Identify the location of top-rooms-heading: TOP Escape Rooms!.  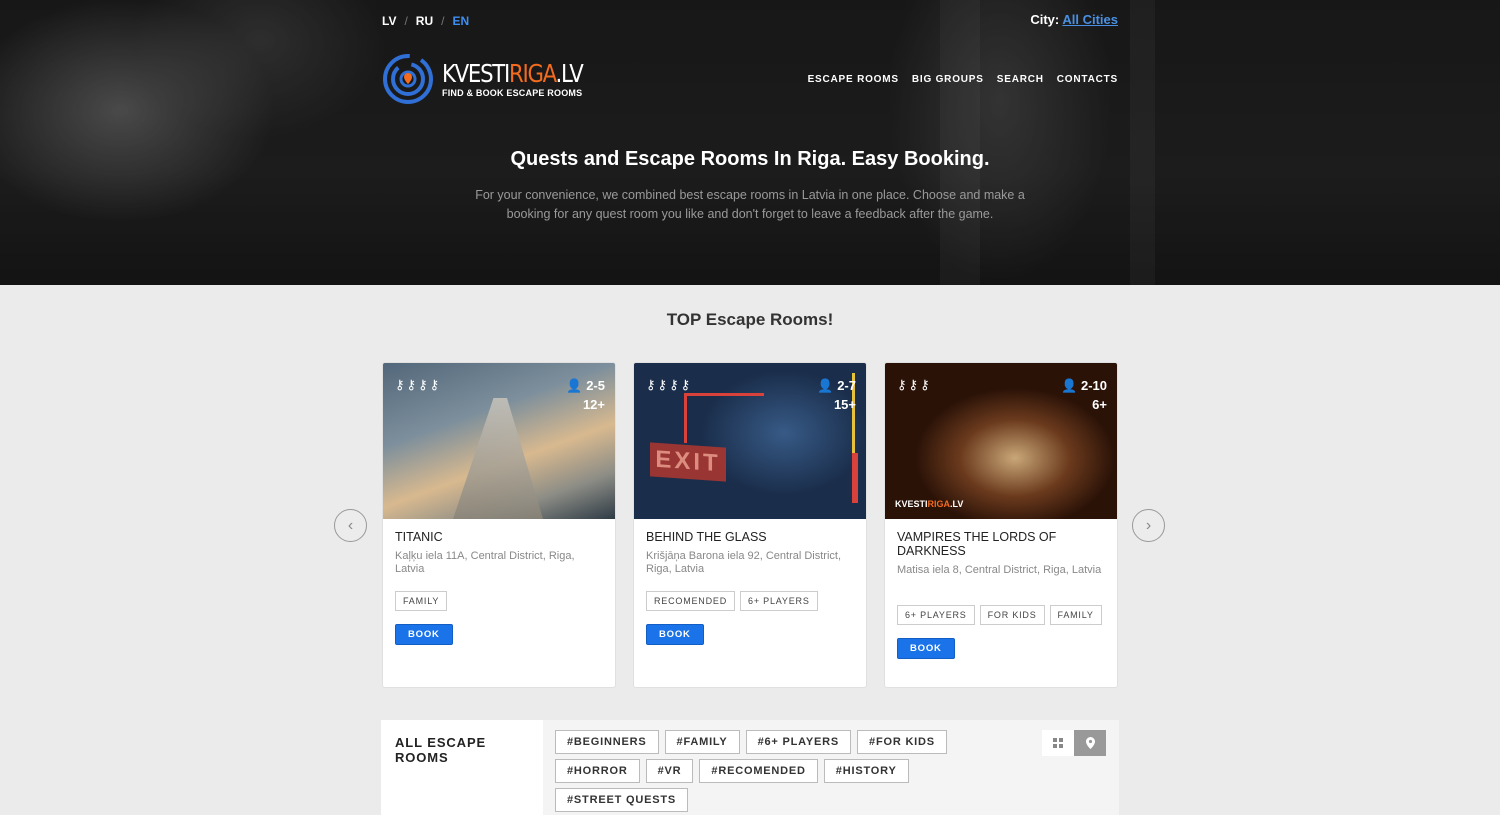
(750, 319).